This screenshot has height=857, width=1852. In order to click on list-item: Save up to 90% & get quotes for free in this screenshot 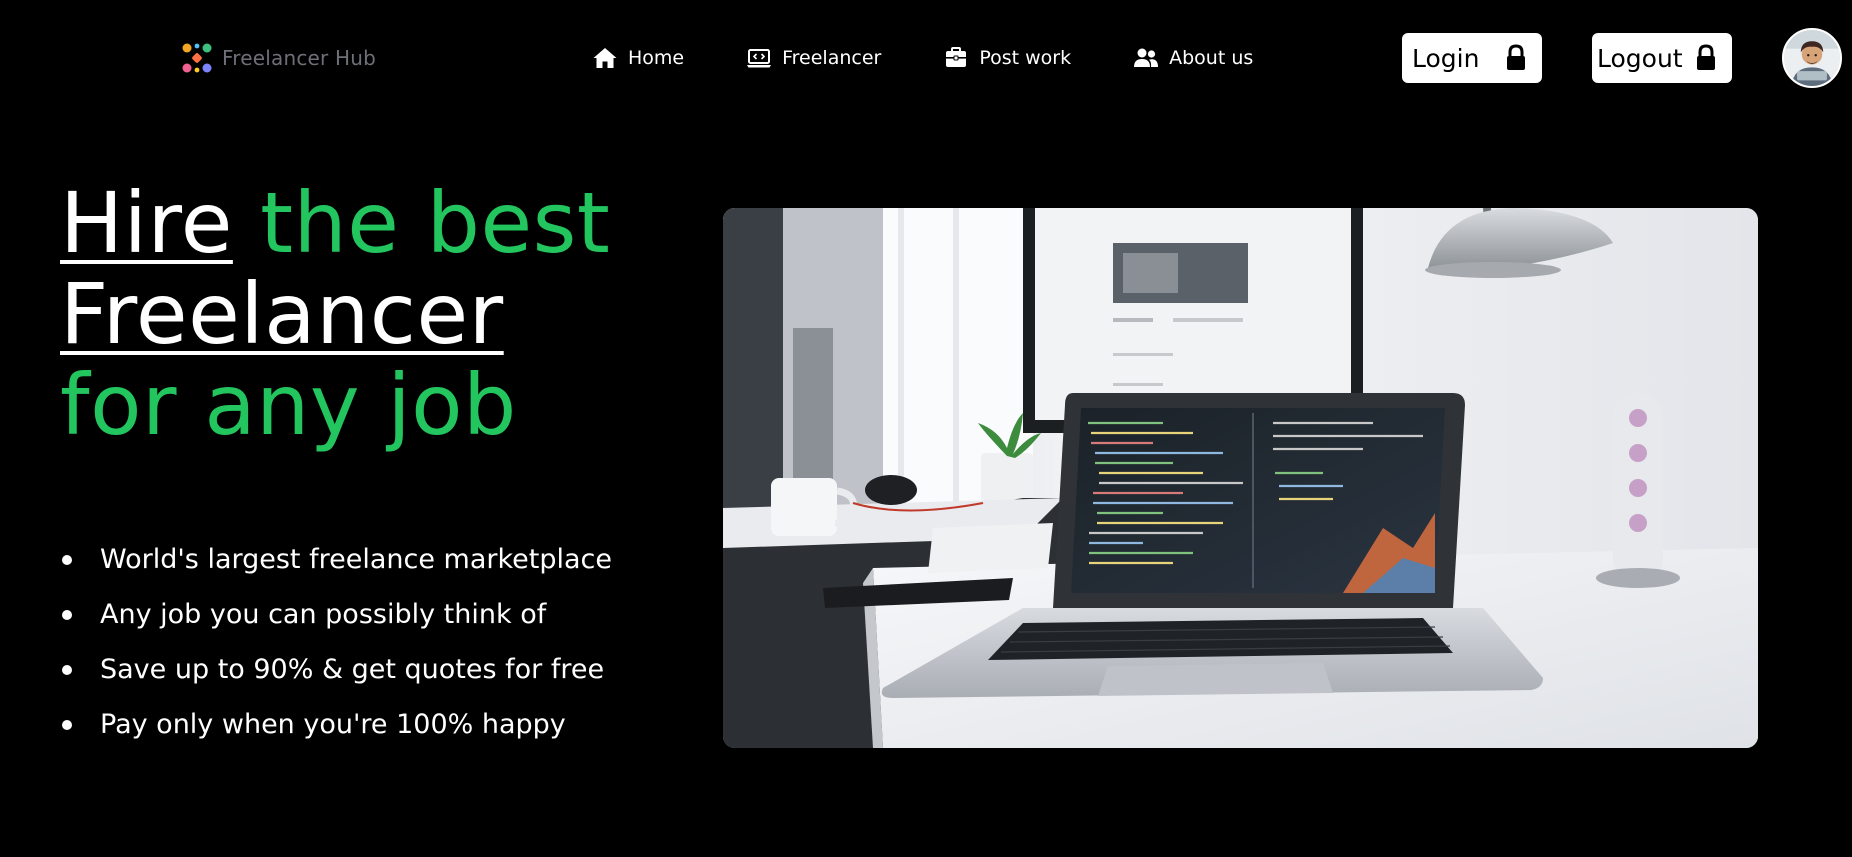, I will do `click(336, 669)`.